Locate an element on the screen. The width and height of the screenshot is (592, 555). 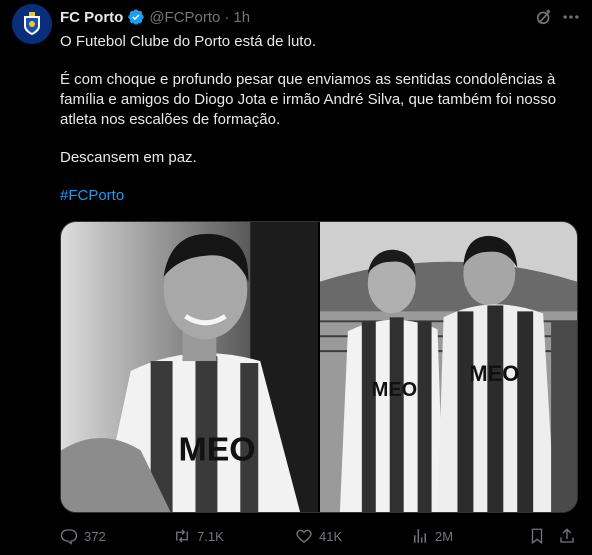
hashtag-link: #FCPorto is located at coordinates (92, 195).